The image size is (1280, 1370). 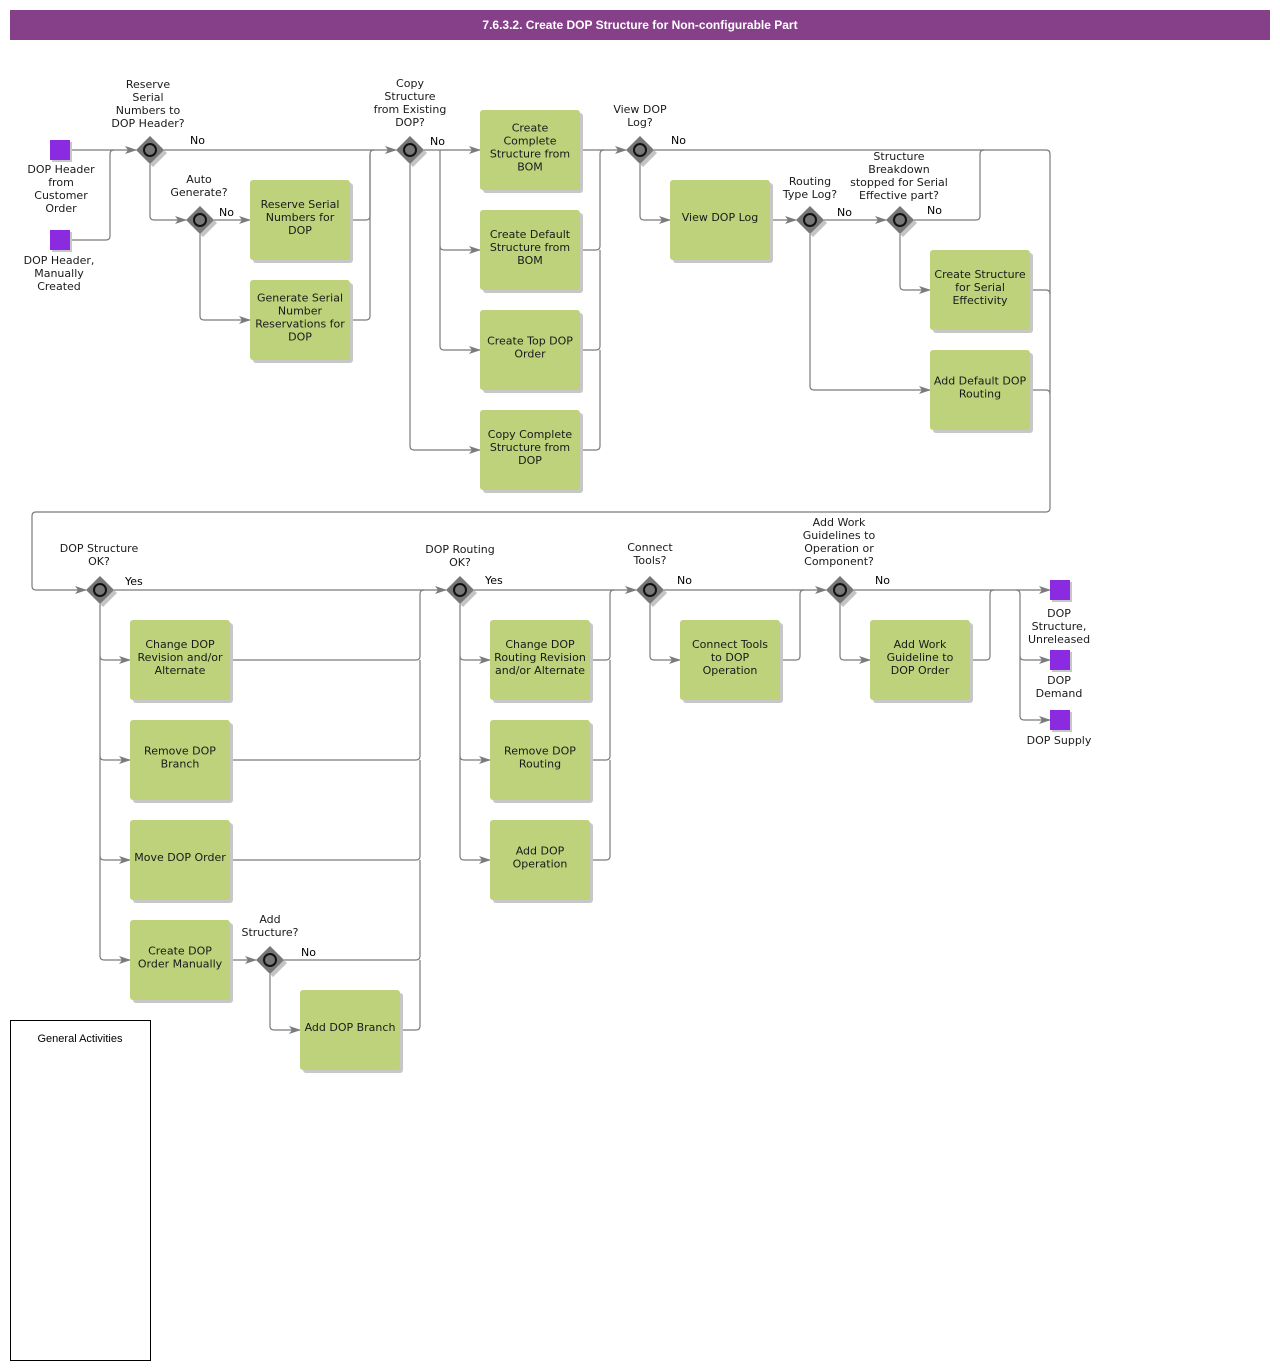 I want to click on task-view-dop-log: View DOP Log, so click(x=721, y=221).